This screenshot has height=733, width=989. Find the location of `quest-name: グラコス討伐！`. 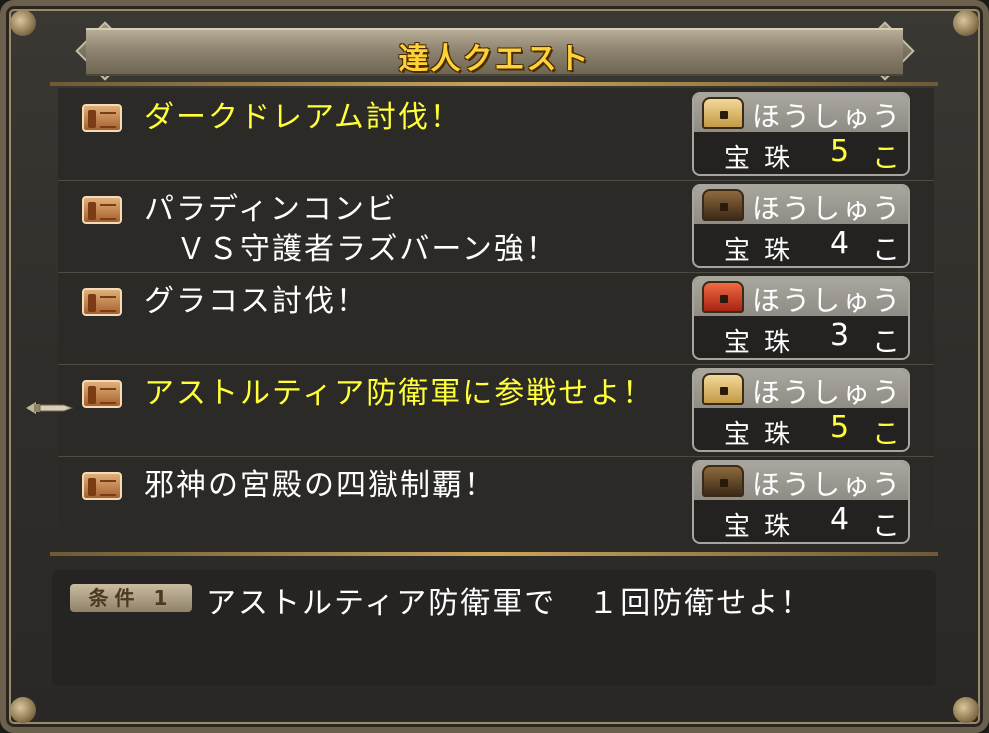

quest-name: グラコス討伐！ is located at coordinates (256, 301).